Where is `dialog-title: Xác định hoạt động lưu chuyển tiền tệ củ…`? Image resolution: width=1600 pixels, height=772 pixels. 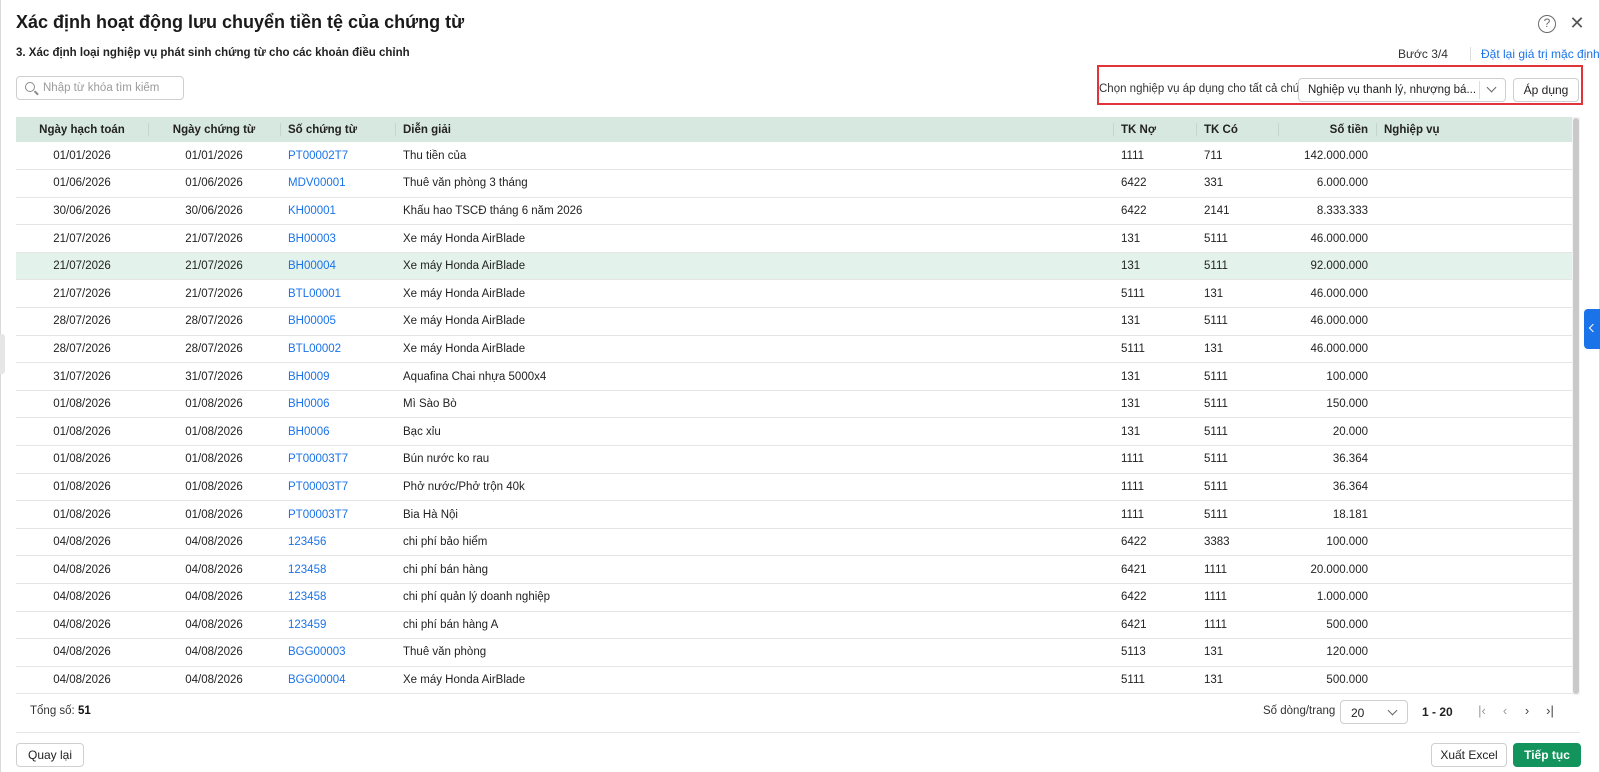 dialog-title: Xác định hoạt động lưu chuyển tiền tệ củ… is located at coordinates (240, 22).